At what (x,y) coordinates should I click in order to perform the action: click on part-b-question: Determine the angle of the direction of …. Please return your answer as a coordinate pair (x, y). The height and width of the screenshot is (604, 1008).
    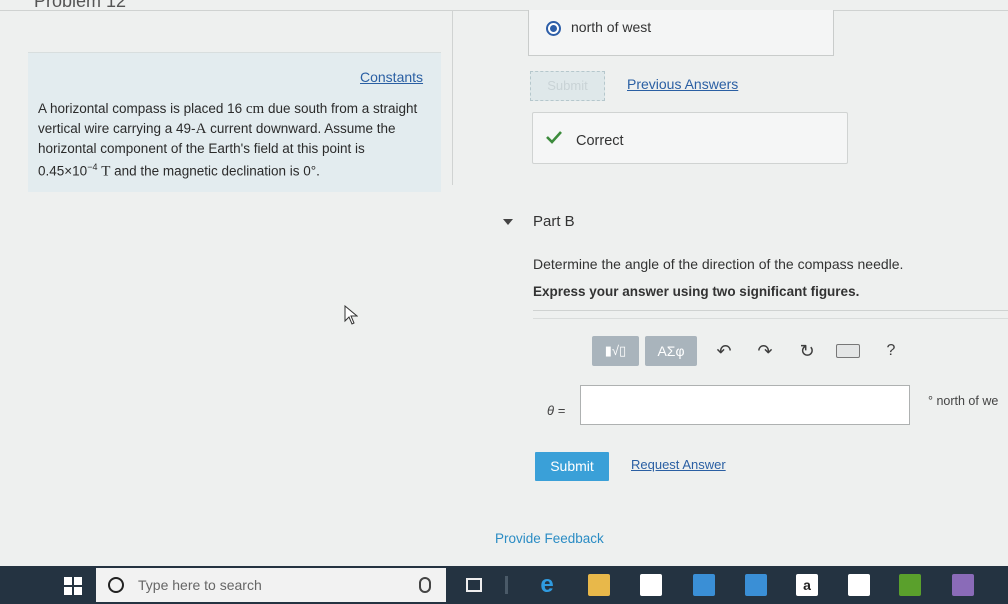
    Looking at the image, I should click on (718, 264).